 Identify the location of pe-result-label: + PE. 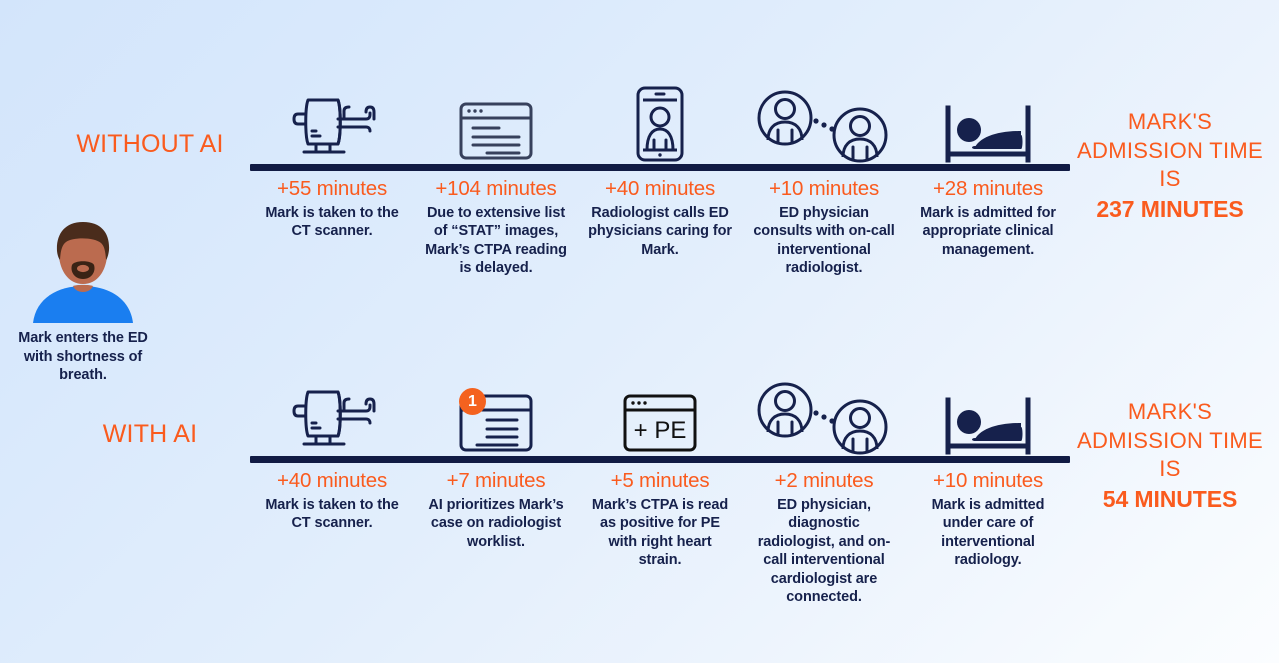
(660, 430).